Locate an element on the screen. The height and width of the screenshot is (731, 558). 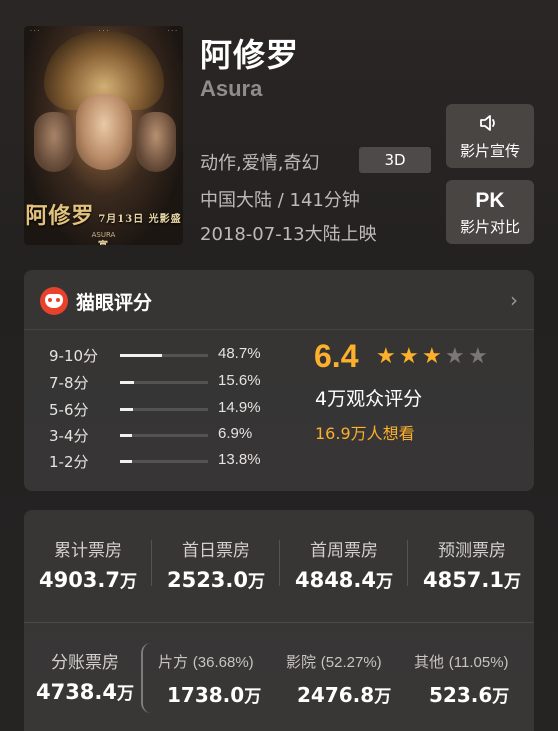
movie-origin-duration: 中国大陆 / 141分钟 is located at coordinates (280, 200).